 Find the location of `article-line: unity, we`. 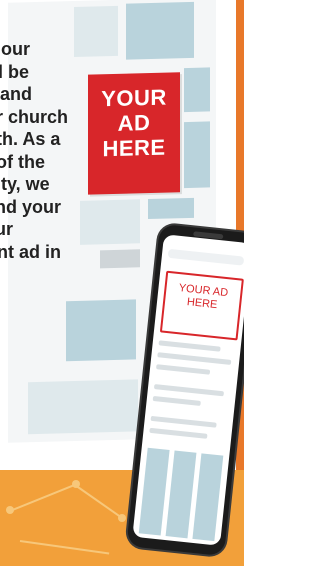

article-line: unity, we is located at coordinates (25, 184).